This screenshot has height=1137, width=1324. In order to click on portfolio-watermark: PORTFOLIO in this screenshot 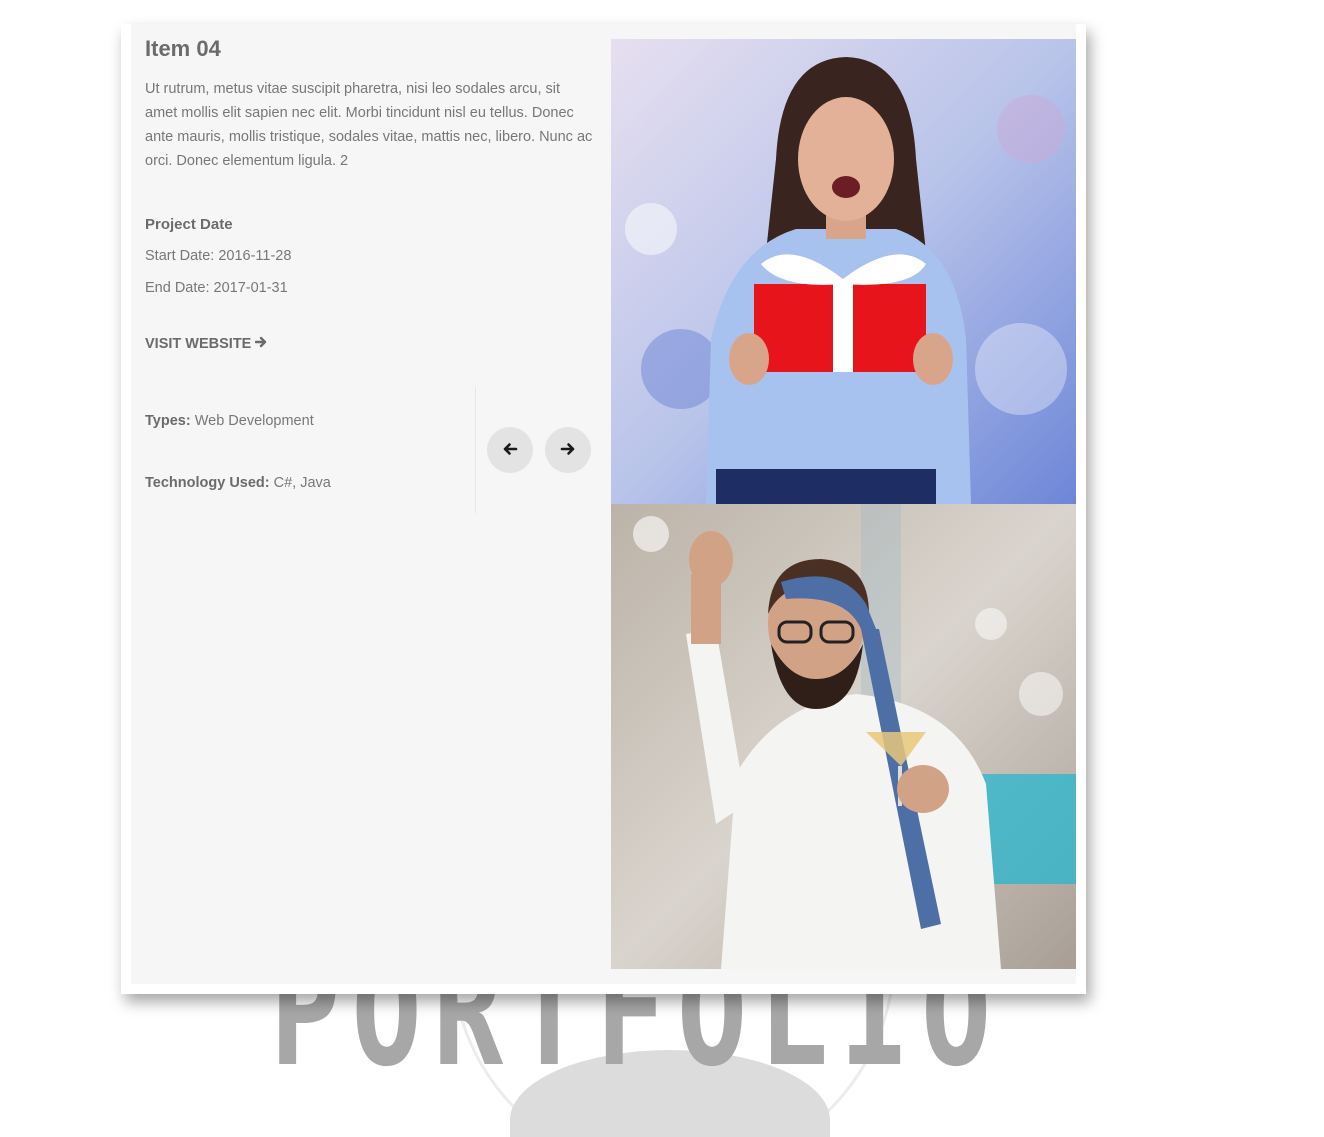, I will do `click(665, 1063)`.